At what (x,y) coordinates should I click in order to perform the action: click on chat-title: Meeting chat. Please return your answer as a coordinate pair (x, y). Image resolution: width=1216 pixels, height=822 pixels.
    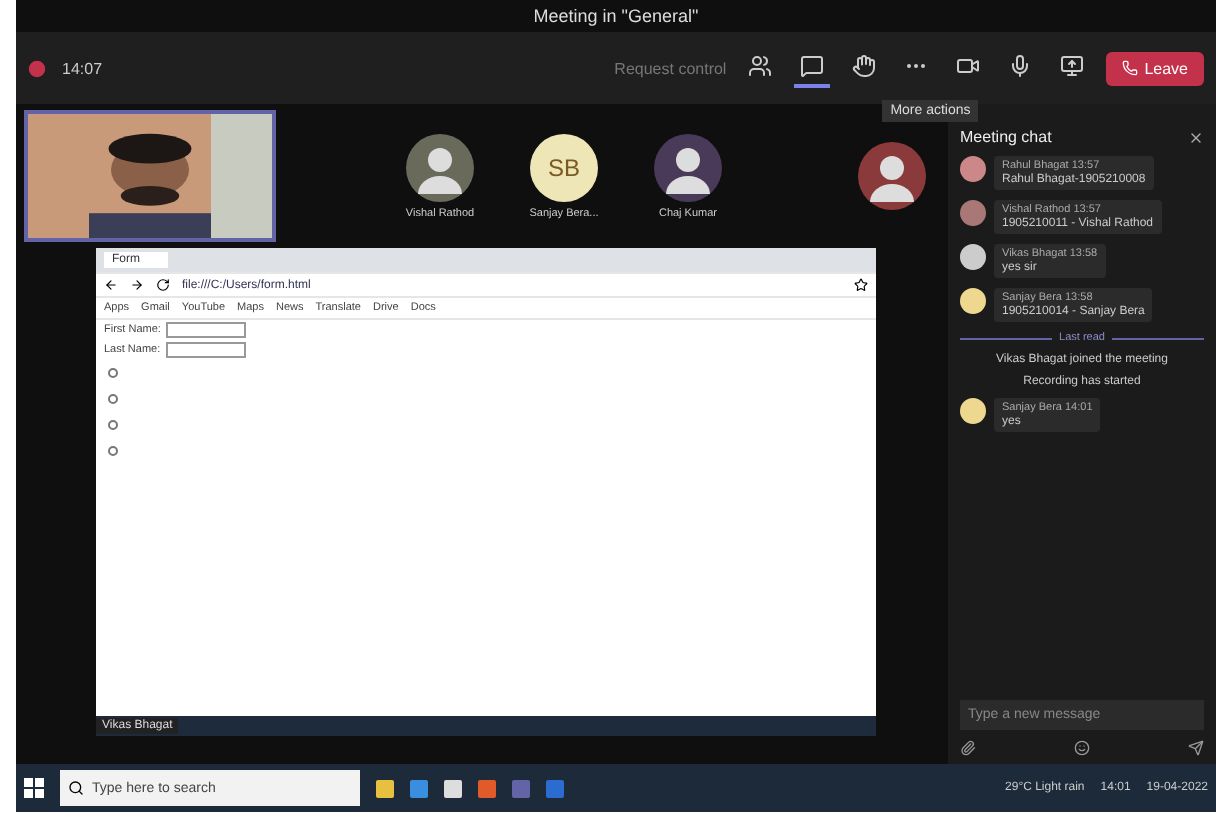
    Looking at the image, I should click on (1006, 137).